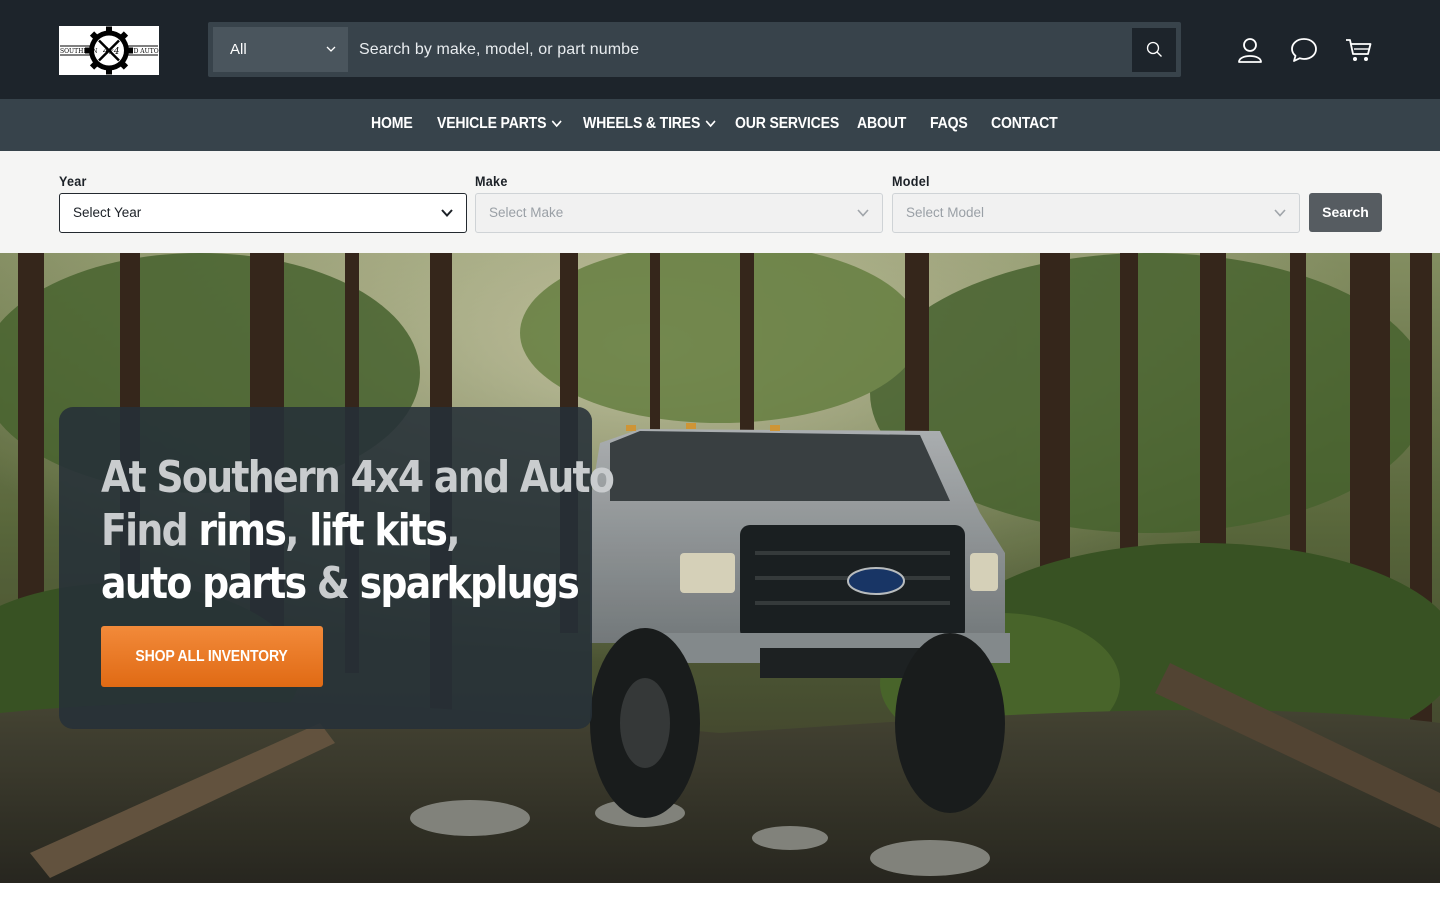  Describe the element at coordinates (1304, 50) in the screenshot. I see `chat-icon` at that location.